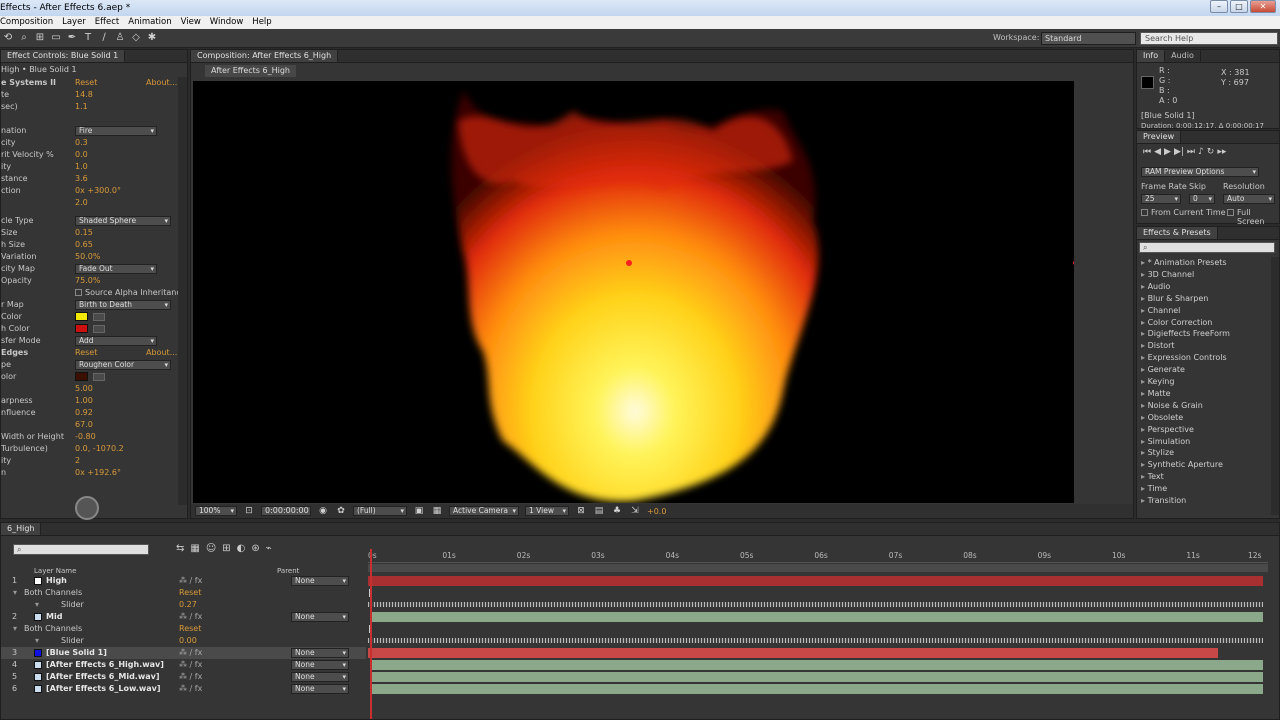 This screenshot has width=1280, height=720. I want to click on layer-row: ▾ Slider 0.00, so click(183, 641).